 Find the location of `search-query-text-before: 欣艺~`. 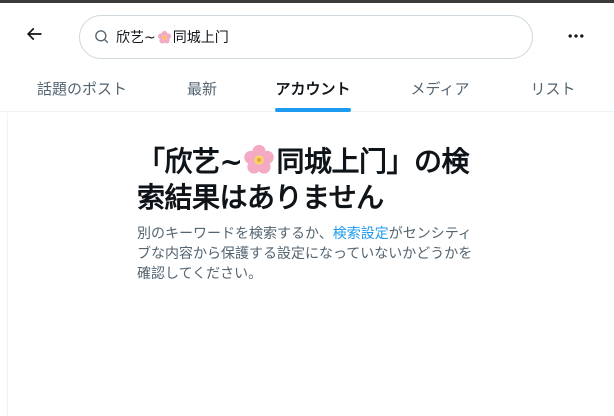

search-query-text-before: 欣艺~ is located at coordinates (136, 38).